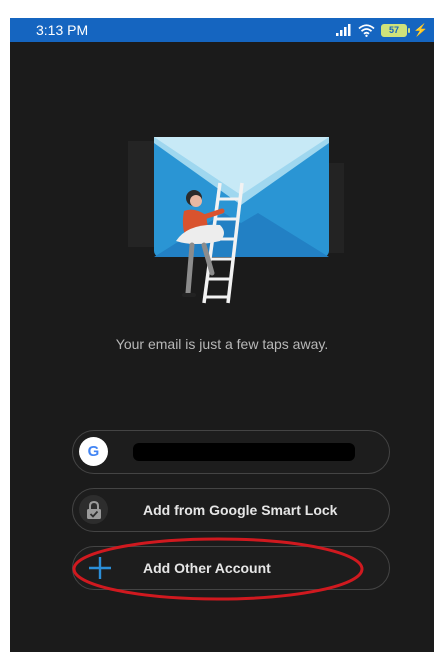 The image size is (442, 652). What do you see at coordinates (366, 30) in the screenshot?
I see `wifi-icon` at bounding box center [366, 30].